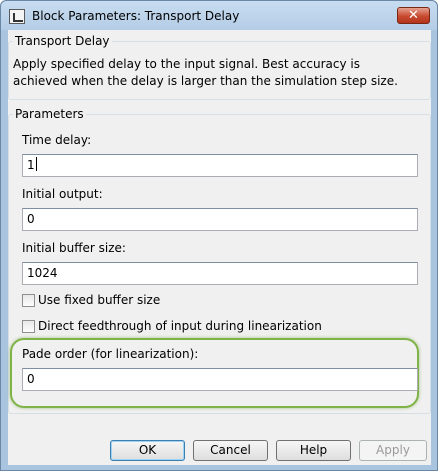 This screenshot has height=471, width=438. Describe the element at coordinates (74, 248) in the screenshot. I see `initial-buffer-size-label: Initial buffer size:` at that location.